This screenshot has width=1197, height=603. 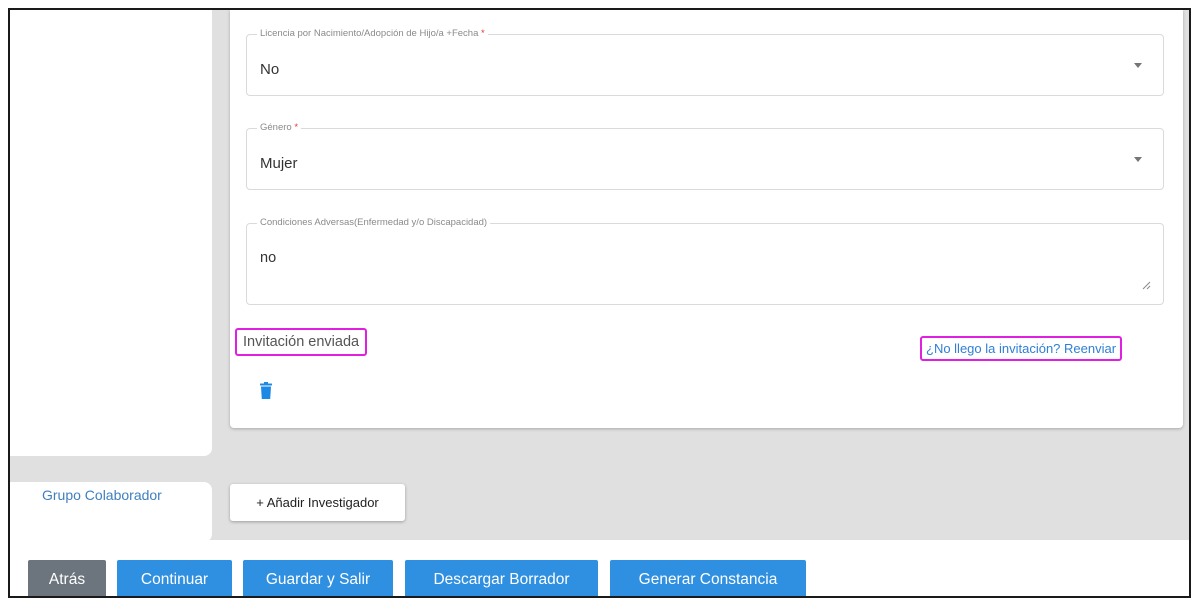 I want to click on genero-select: Género * Mujer, so click(x=705, y=156).